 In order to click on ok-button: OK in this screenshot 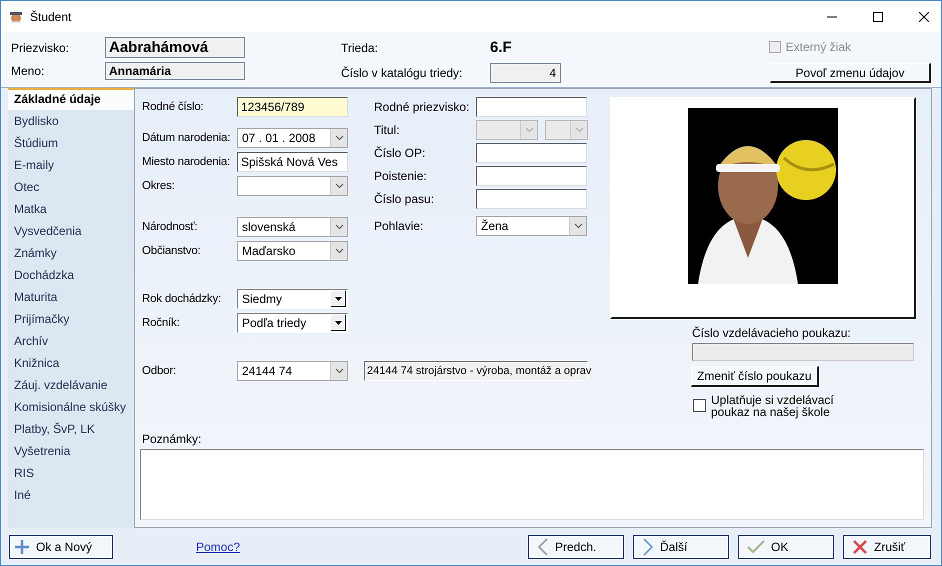, I will do `click(786, 546)`.